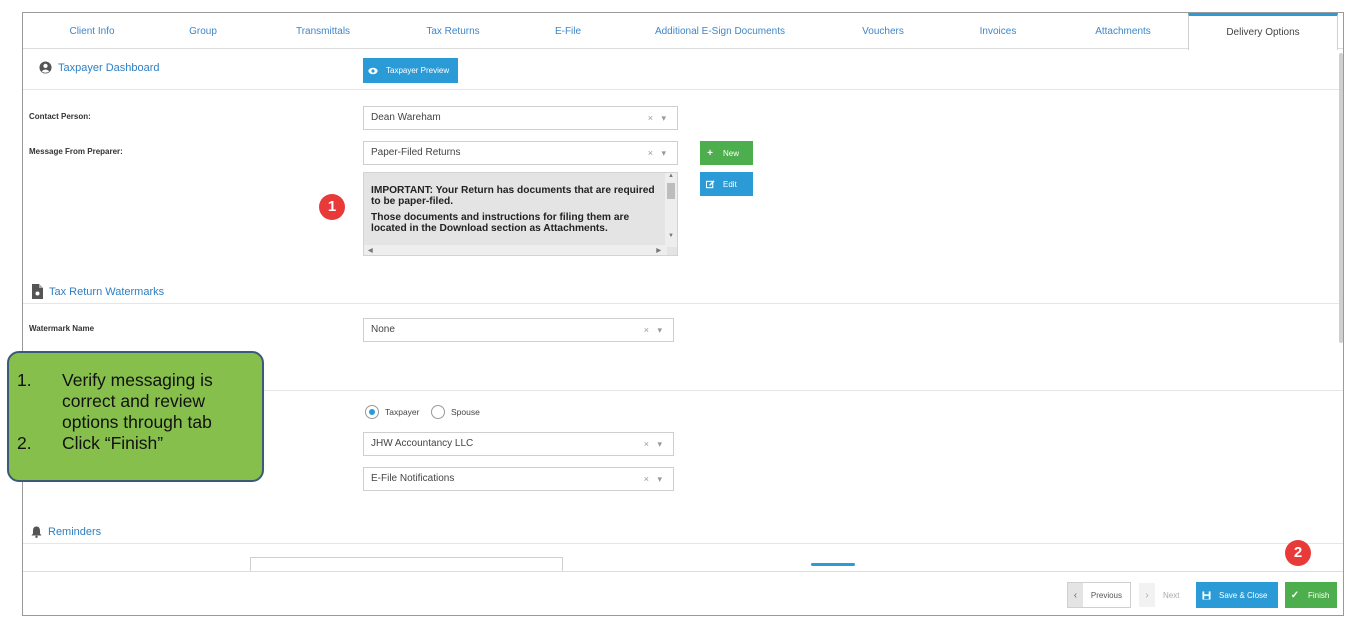  What do you see at coordinates (1106, 595) in the screenshot?
I see `previous-label: Previous` at bounding box center [1106, 595].